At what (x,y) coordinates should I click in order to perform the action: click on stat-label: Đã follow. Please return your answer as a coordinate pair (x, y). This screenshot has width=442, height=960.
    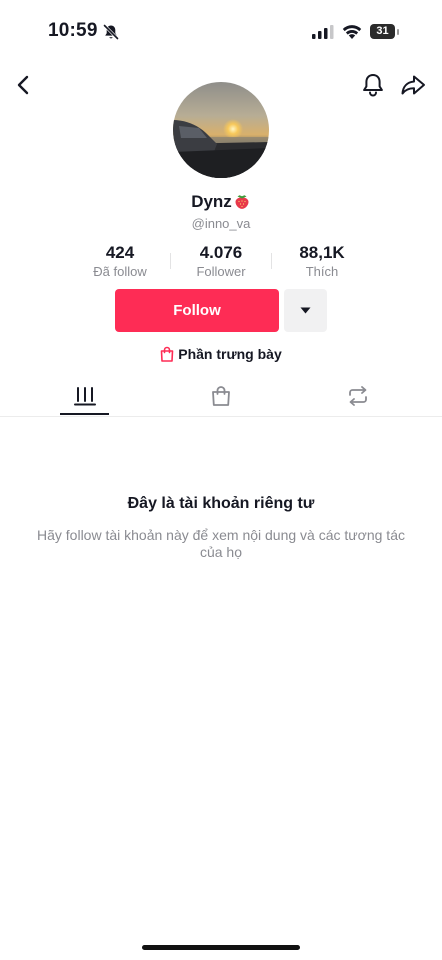
    Looking at the image, I should click on (120, 271).